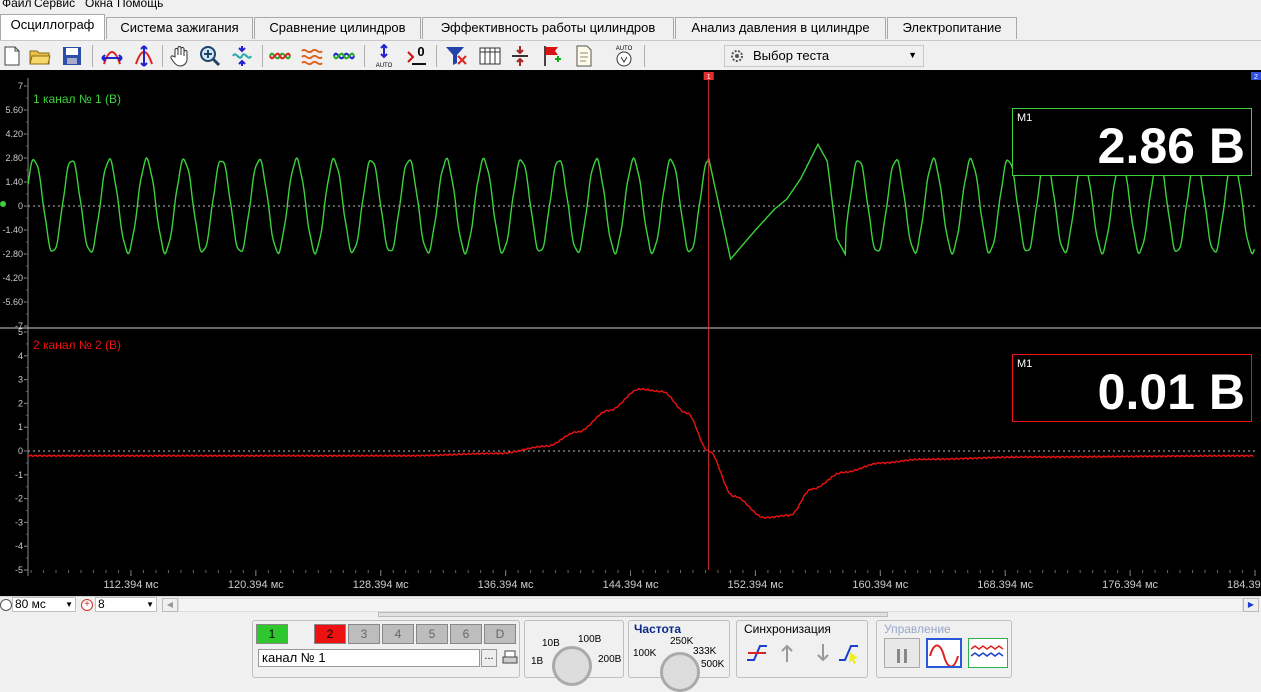 This screenshot has height=692, width=1261. I want to click on test-select: Выбор теста ▼, so click(824, 56).